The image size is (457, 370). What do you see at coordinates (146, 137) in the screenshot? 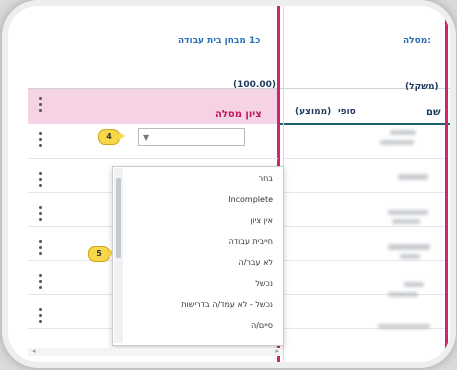
I see `dropdown-caret-icon: ▼` at bounding box center [146, 137].